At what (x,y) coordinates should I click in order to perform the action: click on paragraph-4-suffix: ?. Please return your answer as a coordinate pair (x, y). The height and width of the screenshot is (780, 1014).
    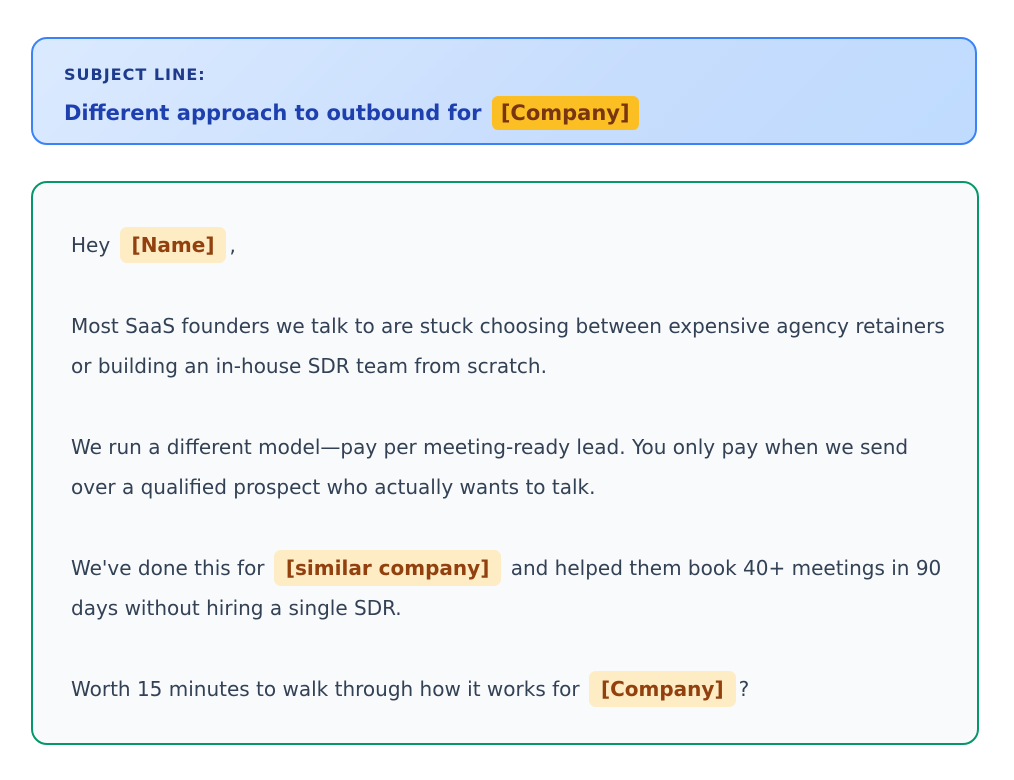
    Looking at the image, I should click on (744, 689).